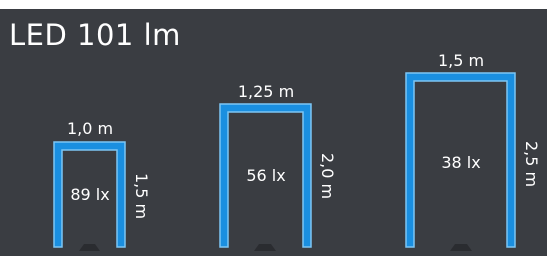 This screenshot has height=256, width=547. What do you see at coordinates (90, 128) in the screenshot?
I see `frame-1-width-label: 1,0 m` at bounding box center [90, 128].